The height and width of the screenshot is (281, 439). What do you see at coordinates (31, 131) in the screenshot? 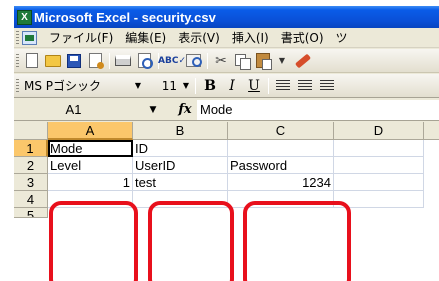
I see `select-all-corner` at bounding box center [31, 131].